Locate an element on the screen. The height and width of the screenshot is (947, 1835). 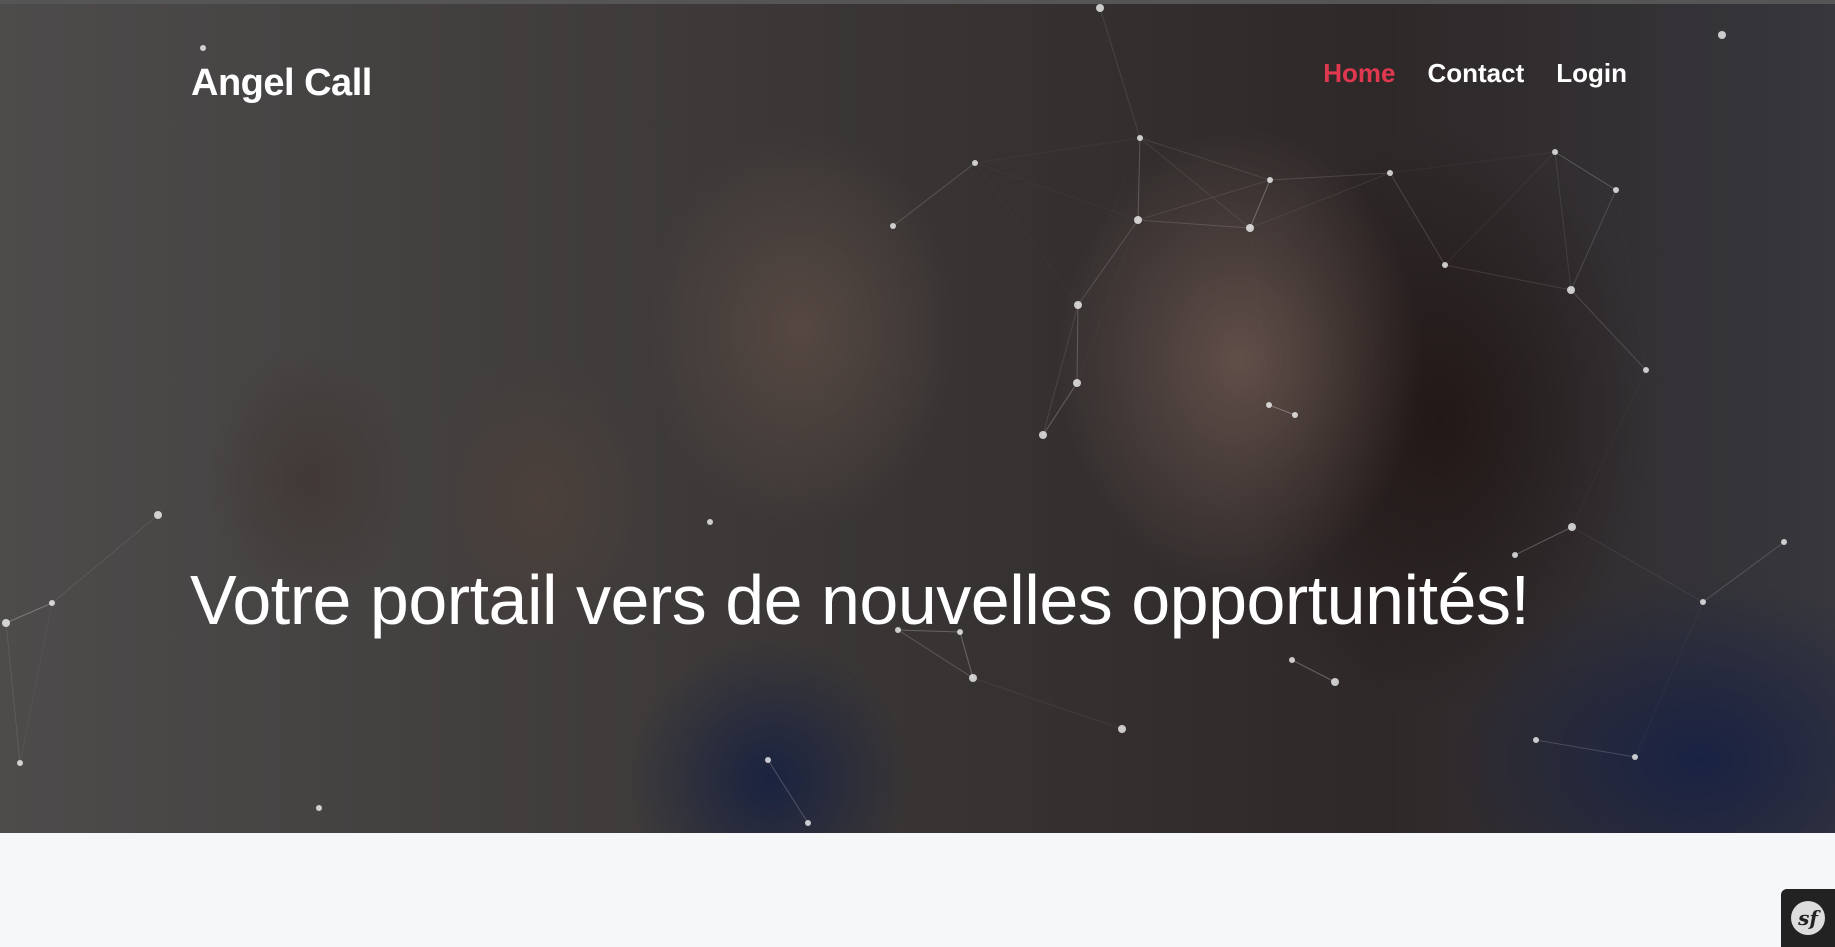
main-navigation: Home Contact Login is located at coordinates (1475, 73).